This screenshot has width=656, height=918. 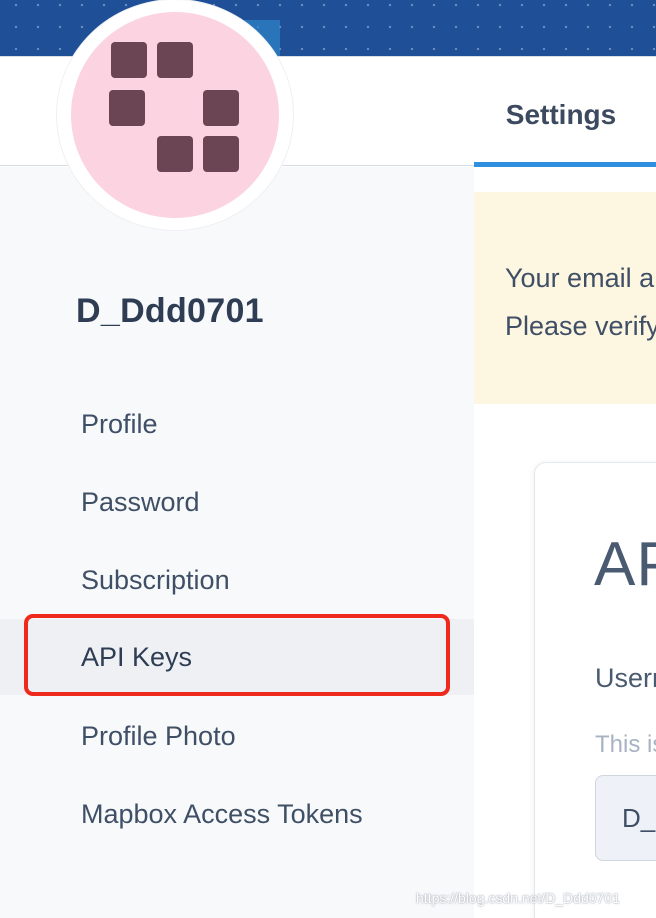 I want to click on avatar, so click(x=175, y=115).